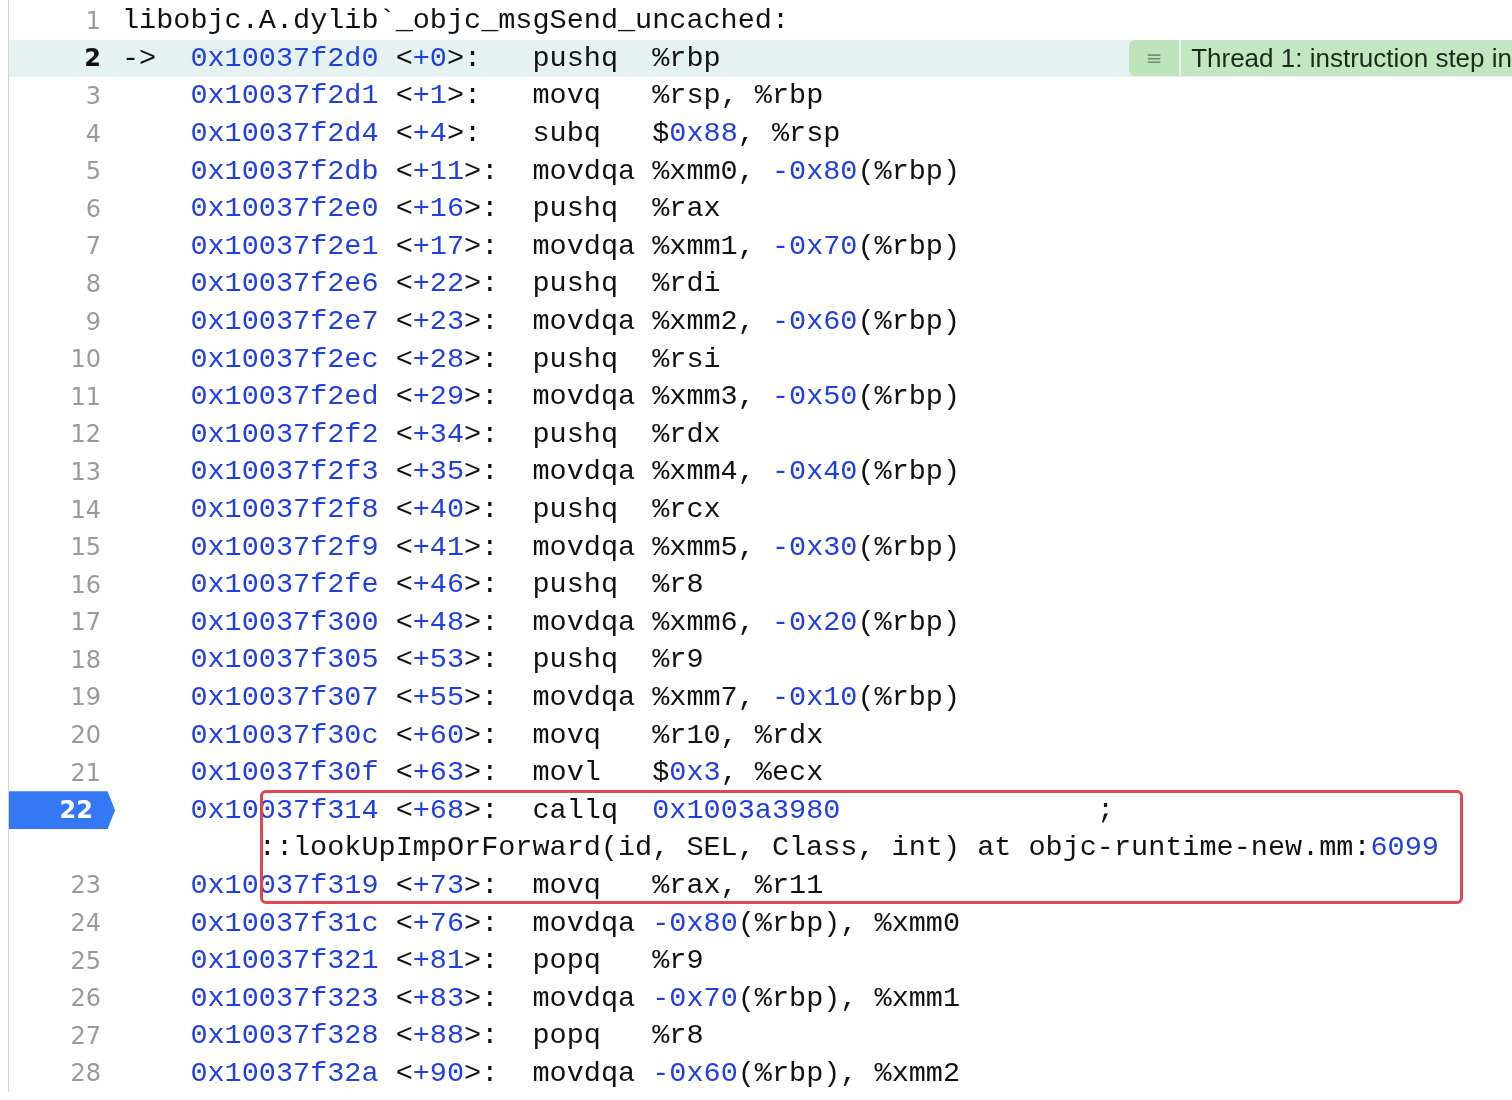  What do you see at coordinates (447, 660) in the screenshot?
I see `code-text: 0x10037f305 <+53>: pushq %r9` at bounding box center [447, 660].